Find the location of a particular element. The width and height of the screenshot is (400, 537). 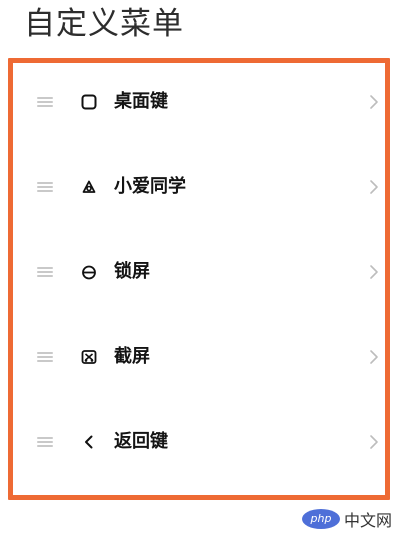

assistant-icon is located at coordinates (89, 187).